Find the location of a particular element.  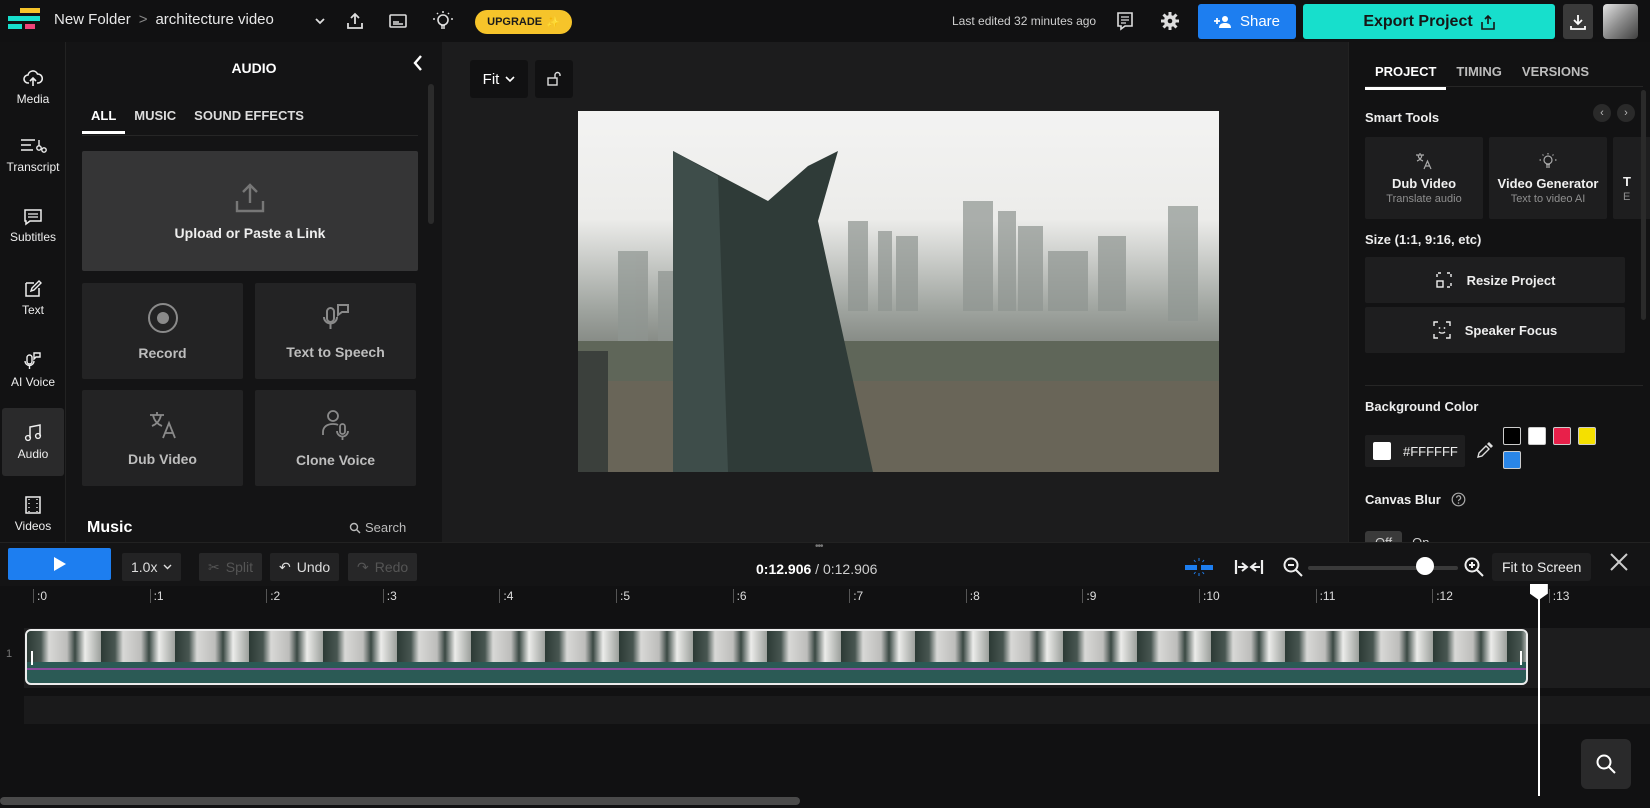

record-icon is located at coordinates (163, 318).